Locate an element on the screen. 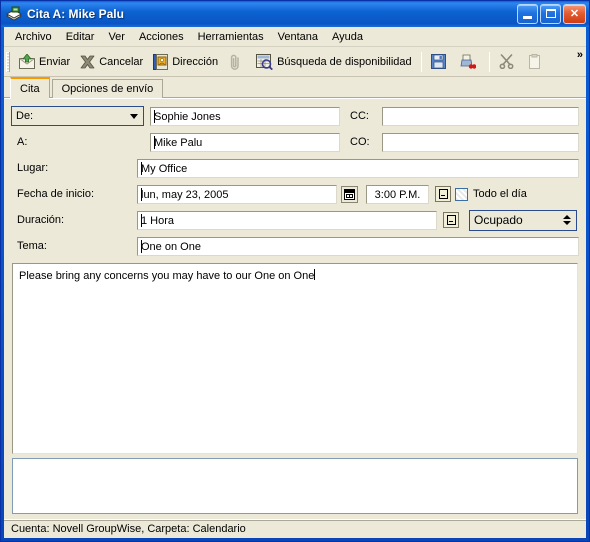 The height and width of the screenshot is (542, 590). chevron-up-icon is located at coordinates (567, 217).